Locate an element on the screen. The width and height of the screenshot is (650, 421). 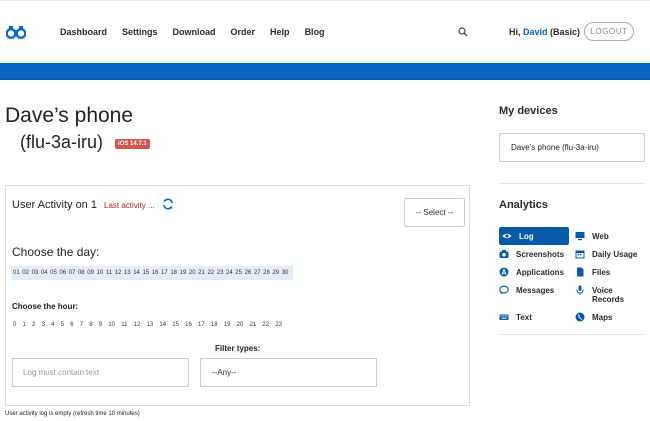
hour-option: 9 is located at coordinates (100, 325).